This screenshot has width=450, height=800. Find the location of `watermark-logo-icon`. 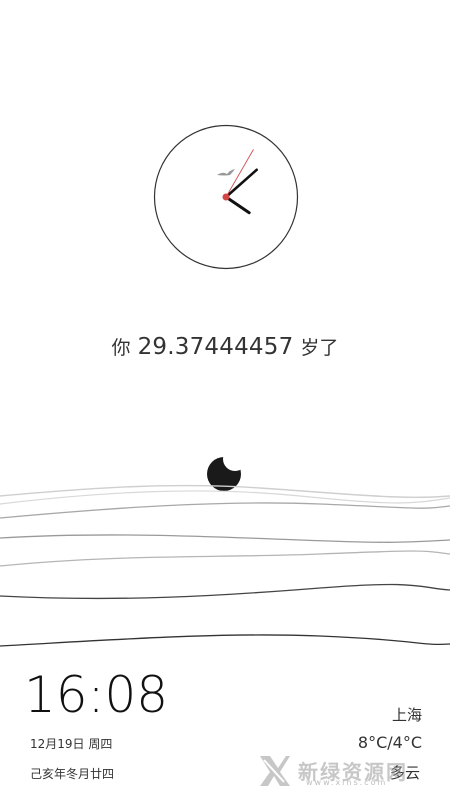

watermark-logo-icon is located at coordinates (275, 771).